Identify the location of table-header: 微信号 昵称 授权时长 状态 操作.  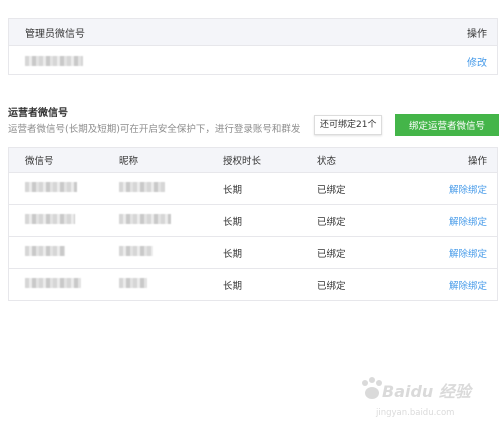
(253, 160).